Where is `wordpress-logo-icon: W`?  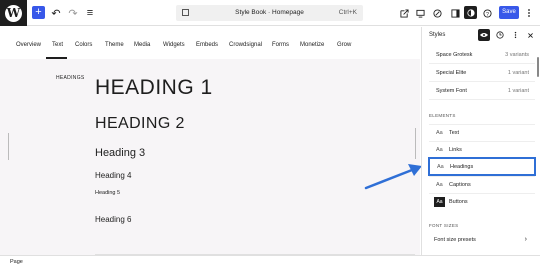 wordpress-logo-icon: W is located at coordinates (13, 13).